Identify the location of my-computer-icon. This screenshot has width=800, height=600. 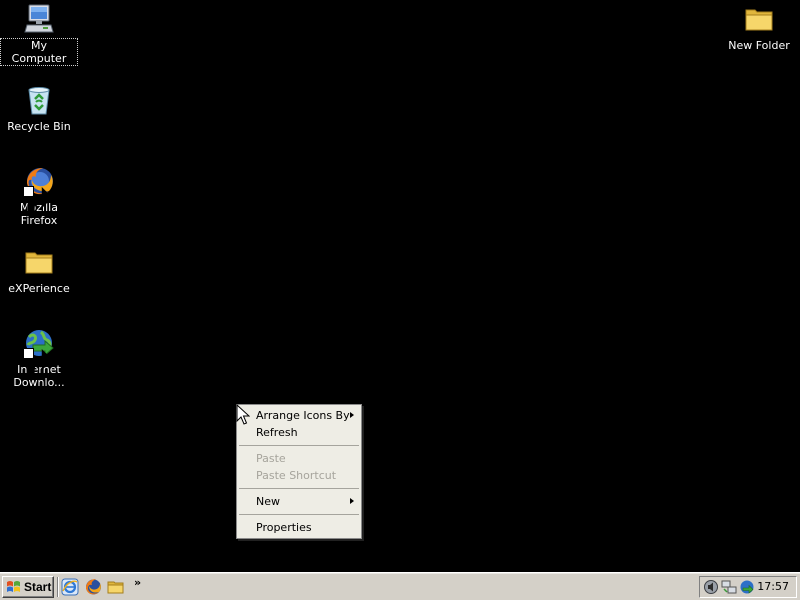
(39, 19).